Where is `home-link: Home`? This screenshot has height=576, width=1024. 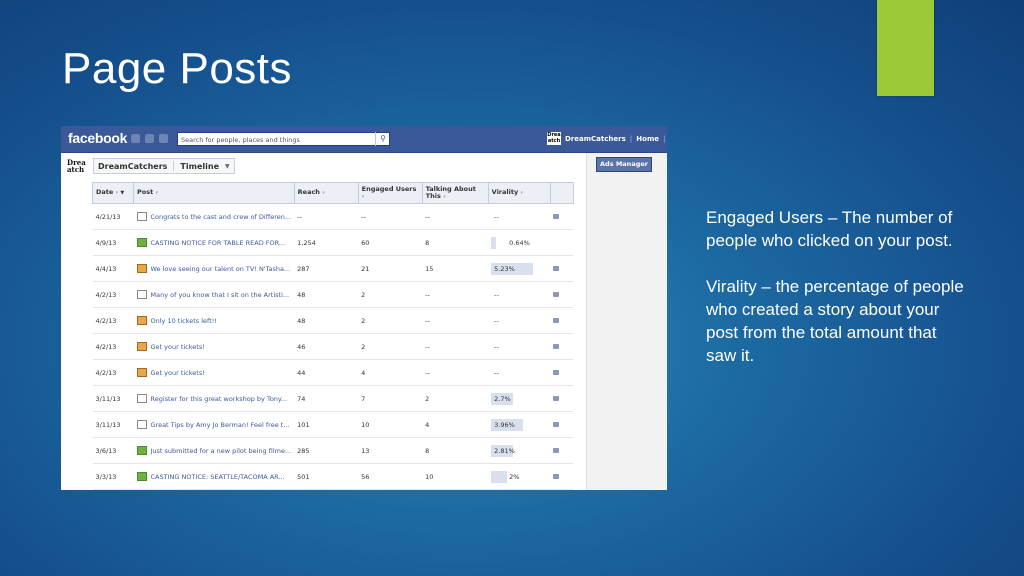 home-link: Home is located at coordinates (647, 139).